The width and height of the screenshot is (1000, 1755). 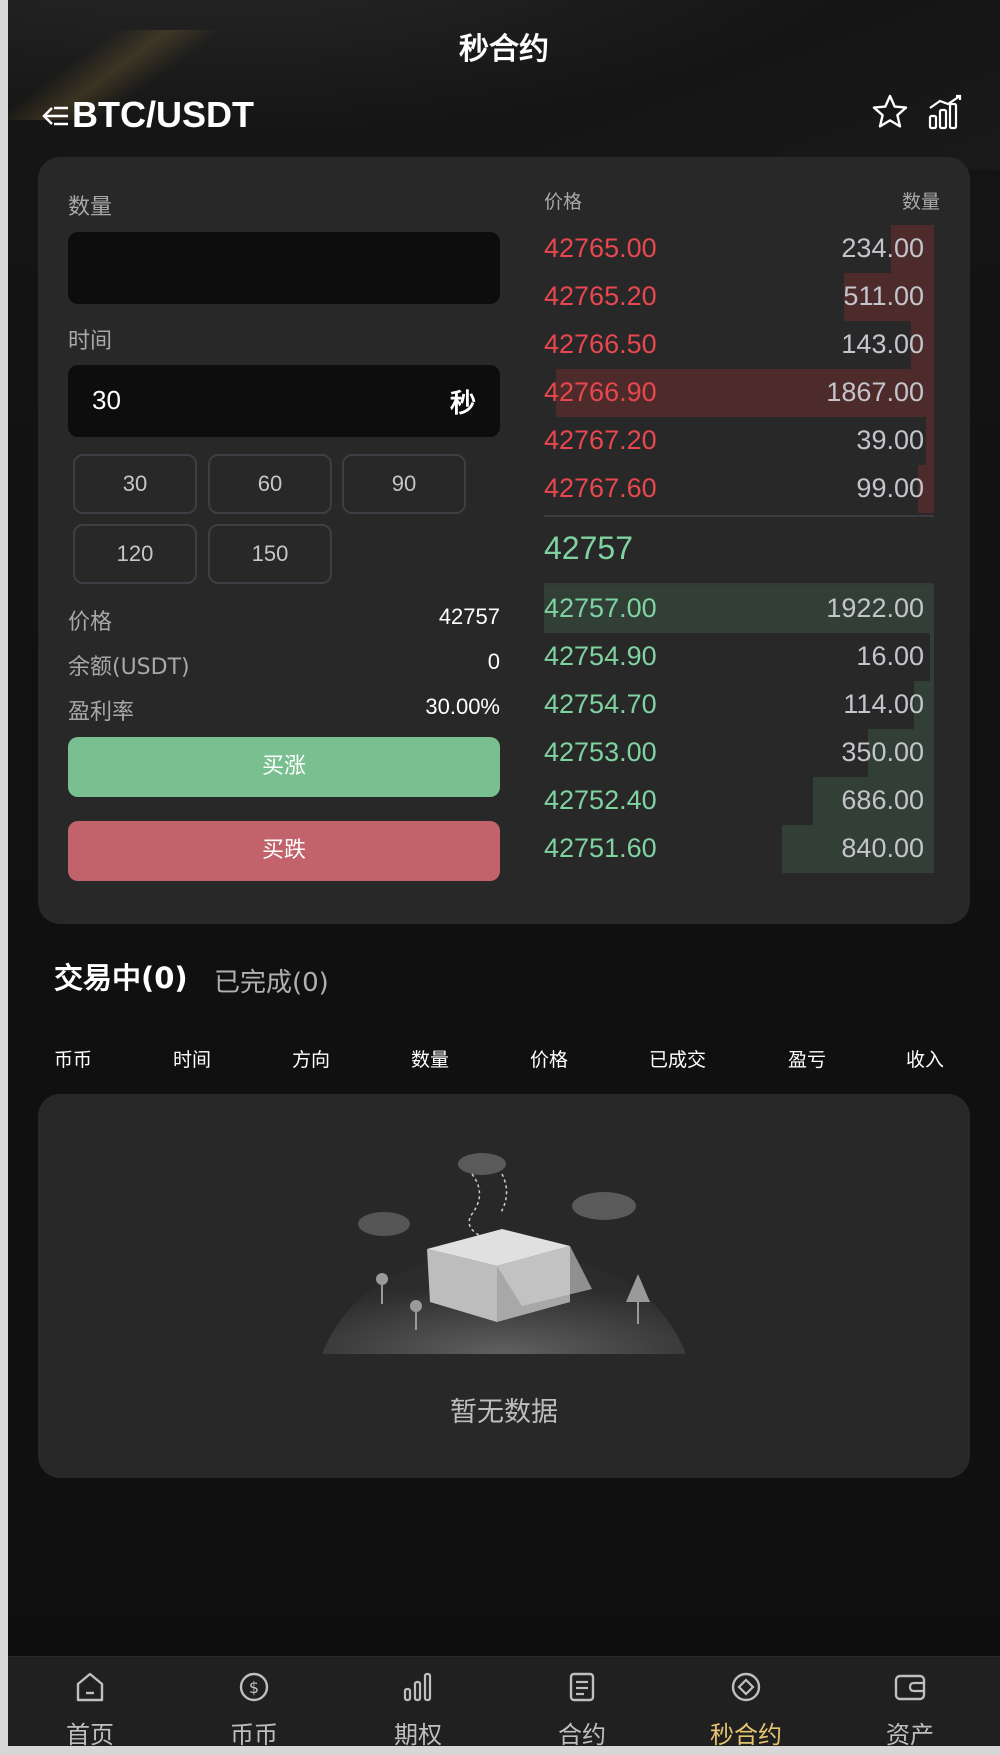 I want to click on orderbook-bid-row: 42754.90 16.00, so click(x=739, y=657).